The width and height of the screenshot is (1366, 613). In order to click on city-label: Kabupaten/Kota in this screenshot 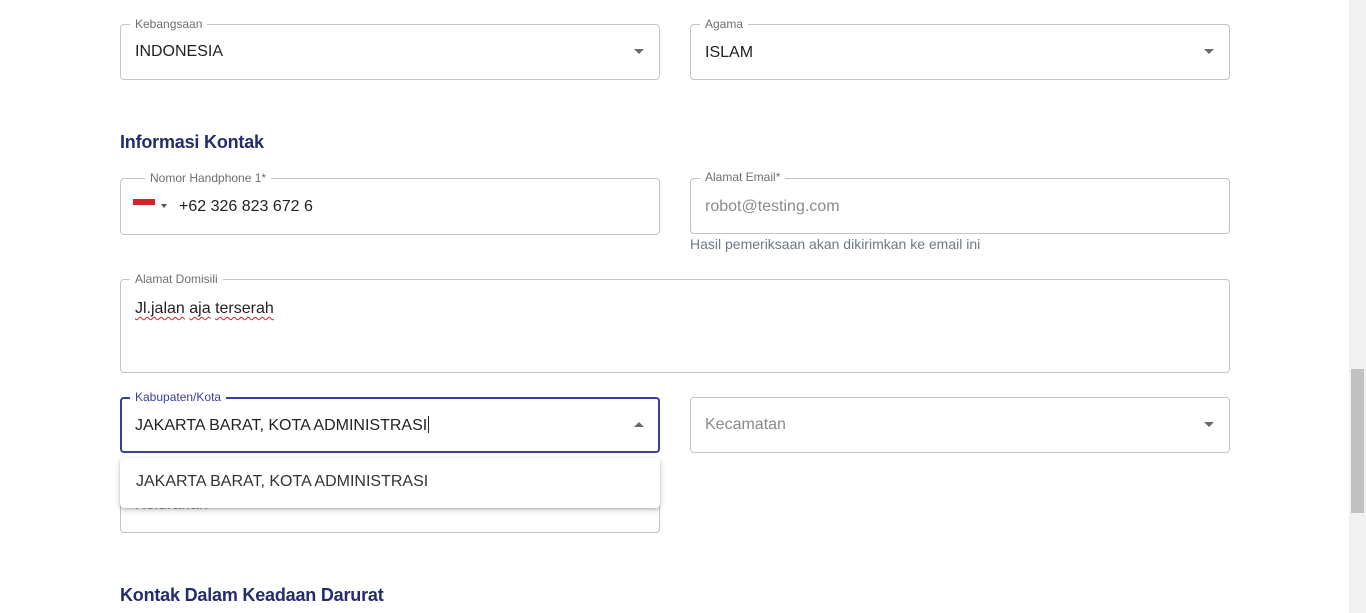, I will do `click(178, 397)`.